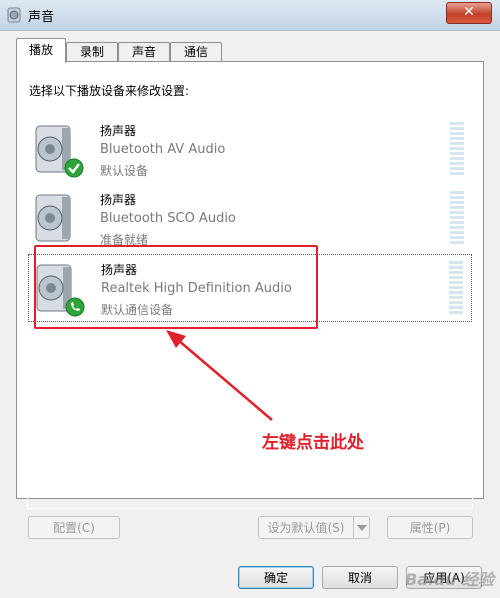  Describe the element at coordinates (250, 15) in the screenshot. I see `title-bar: 声音 ✕` at that location.